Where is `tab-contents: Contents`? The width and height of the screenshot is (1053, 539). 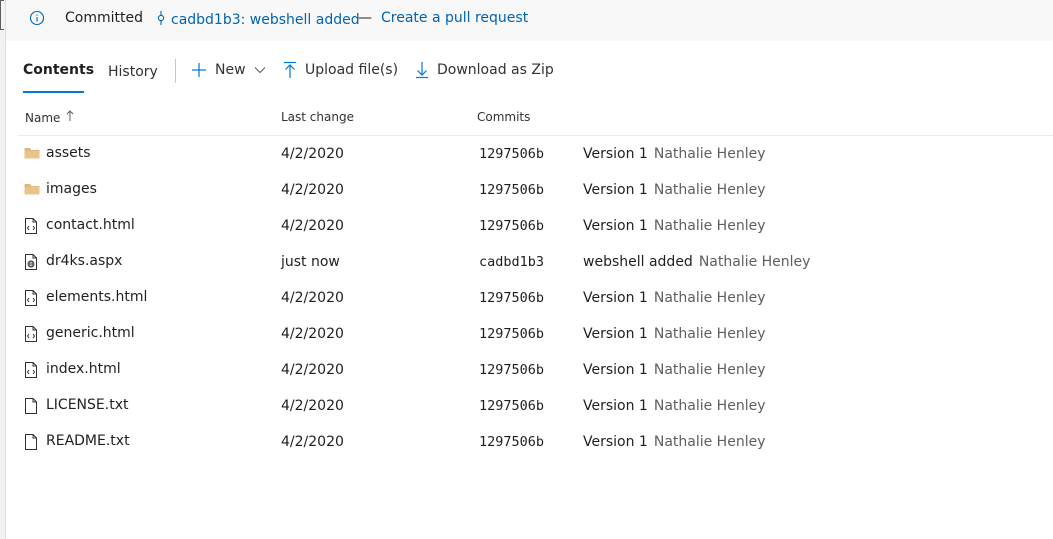
tab-contents: Contents is located at coordinates (58, 77).